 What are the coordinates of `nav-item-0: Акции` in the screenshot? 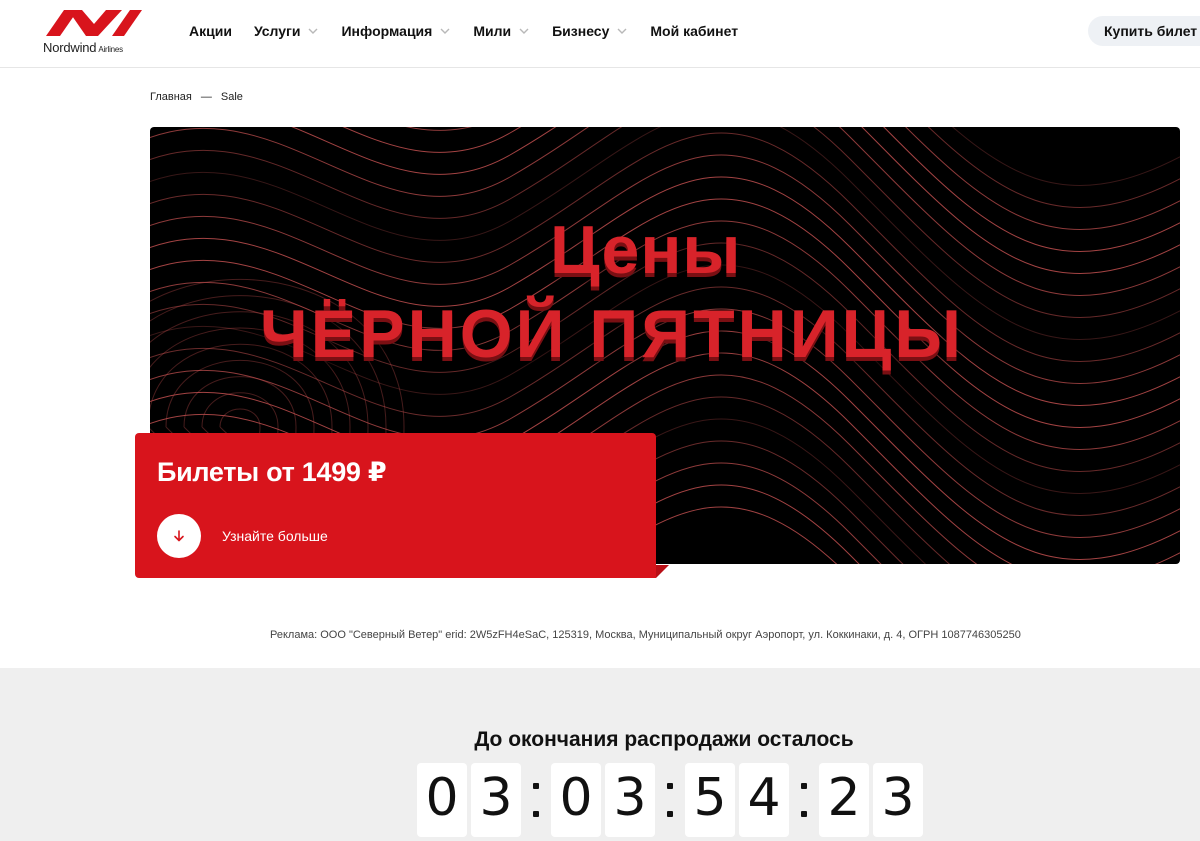 It's located at (210, 31).